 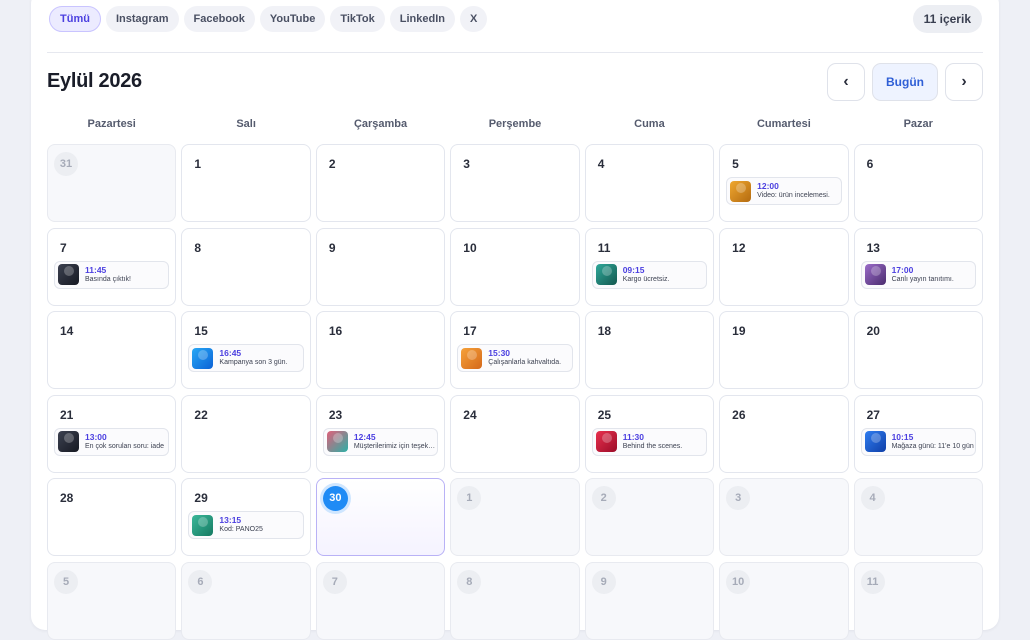 I want to click on day-cell: 13 17:00 Canlı yayın tanıtımı., so click(x=918, y=266).